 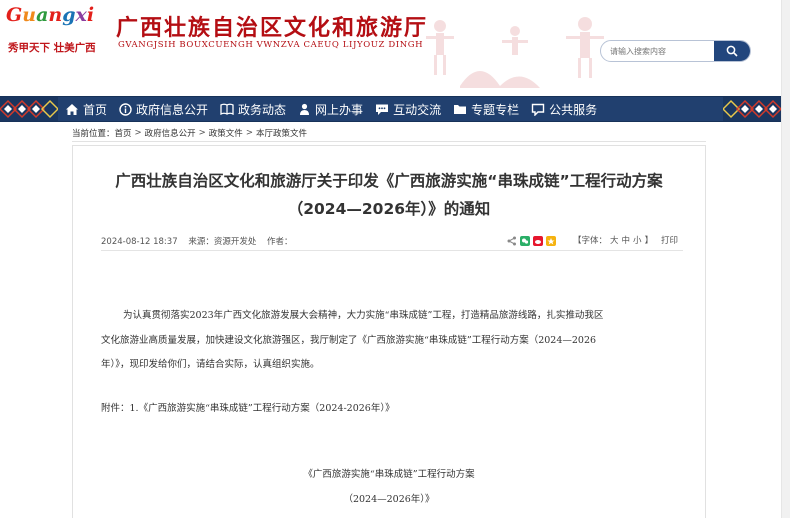 What do you see at coordinates (649, 241) in the screenshot?
I see `font-size-end: 】` at bounding box center [649, 241].